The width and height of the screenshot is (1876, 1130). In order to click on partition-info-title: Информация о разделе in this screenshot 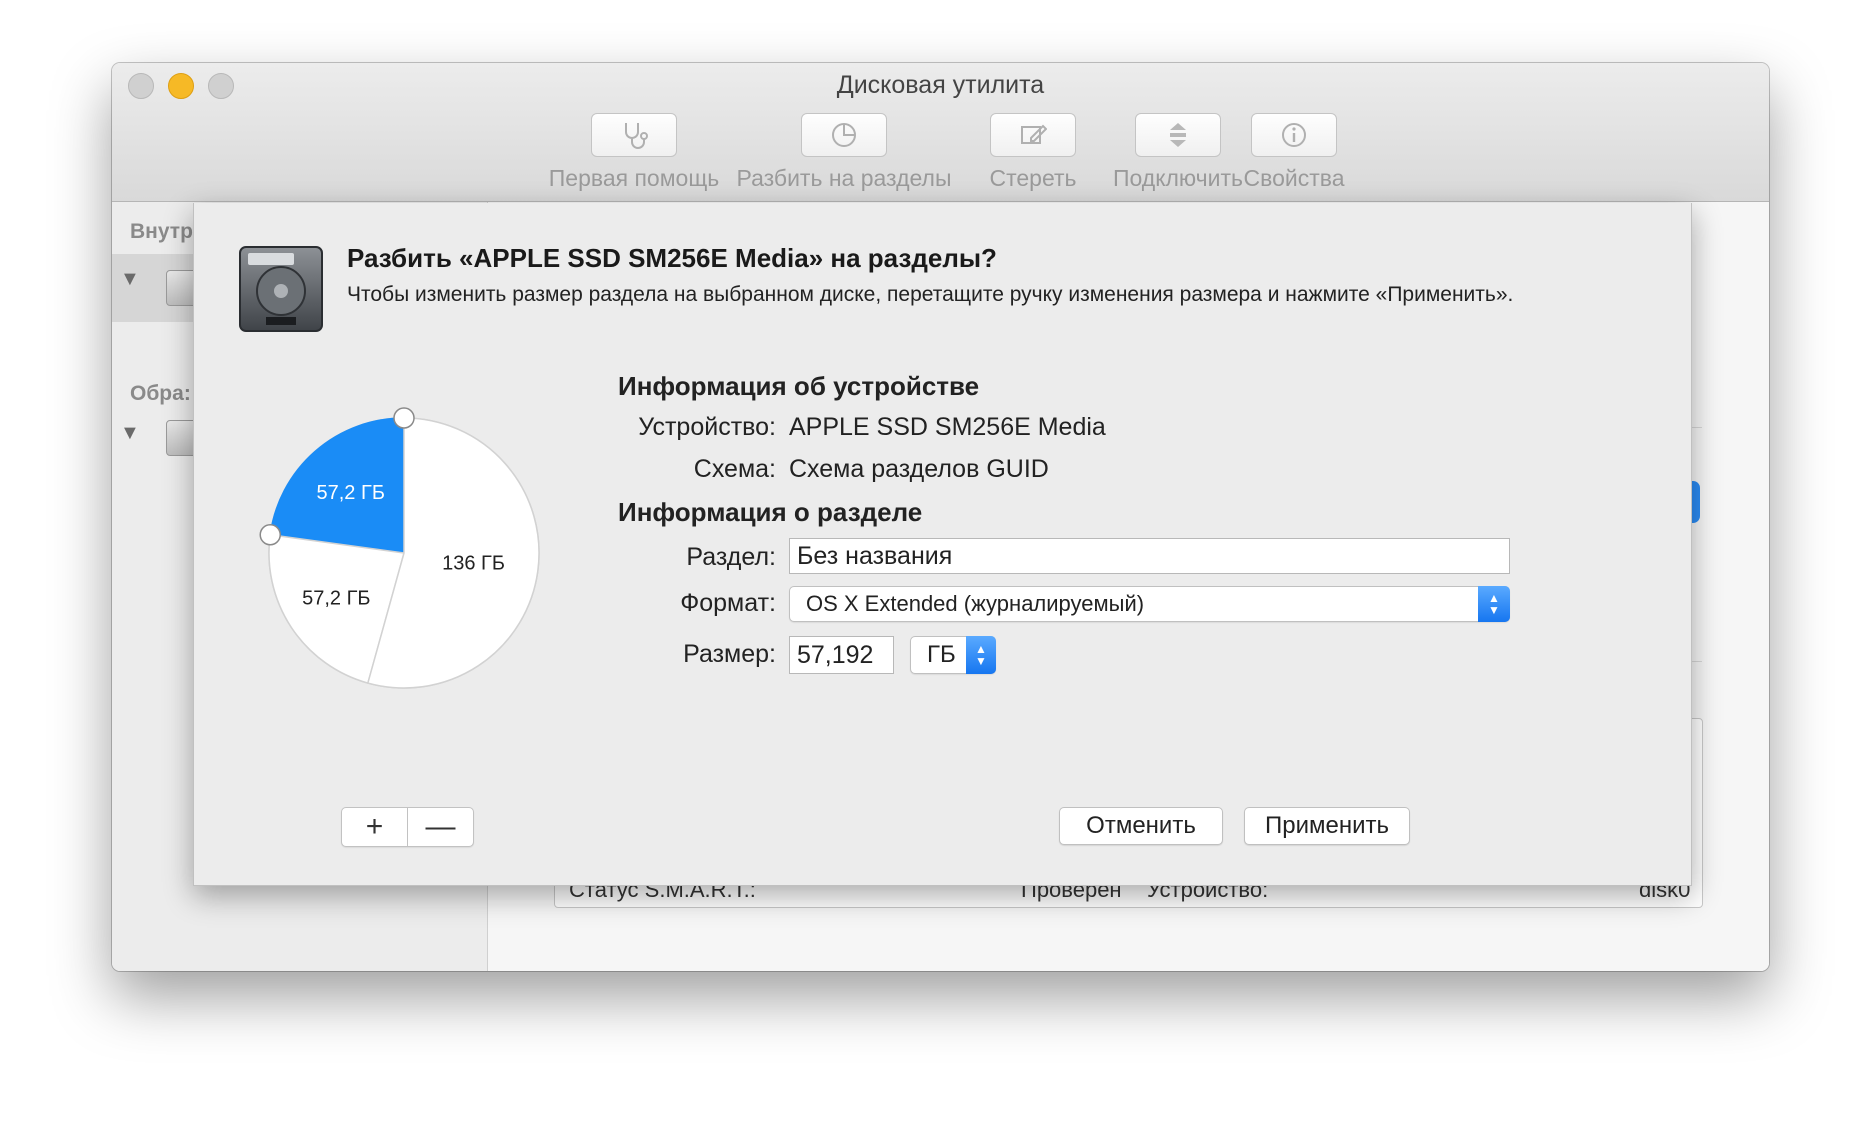, I will do `click(770, 512)`.